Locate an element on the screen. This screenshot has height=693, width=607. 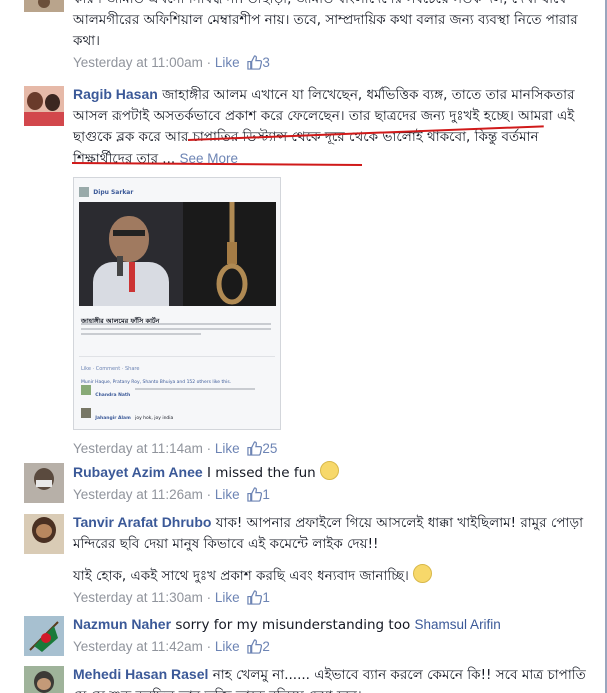
comment-meta: Yesterday at 11:42am · Like 2 is located at coordinates (331, 648).